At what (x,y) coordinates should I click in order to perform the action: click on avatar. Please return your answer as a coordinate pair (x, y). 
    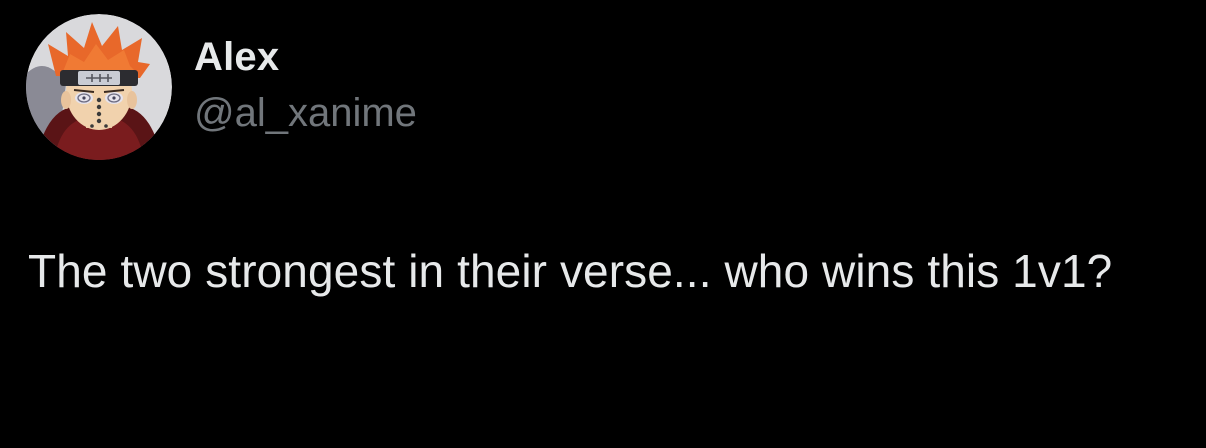
    Looking at the image, I should click on (99, 87).